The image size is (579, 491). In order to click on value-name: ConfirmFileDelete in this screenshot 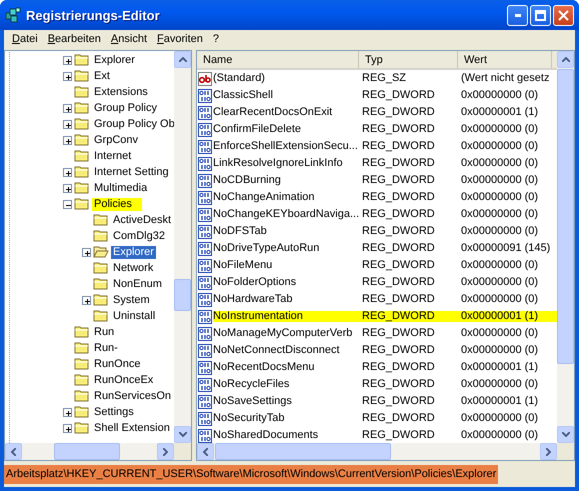, I will do `click(257, 129)`.